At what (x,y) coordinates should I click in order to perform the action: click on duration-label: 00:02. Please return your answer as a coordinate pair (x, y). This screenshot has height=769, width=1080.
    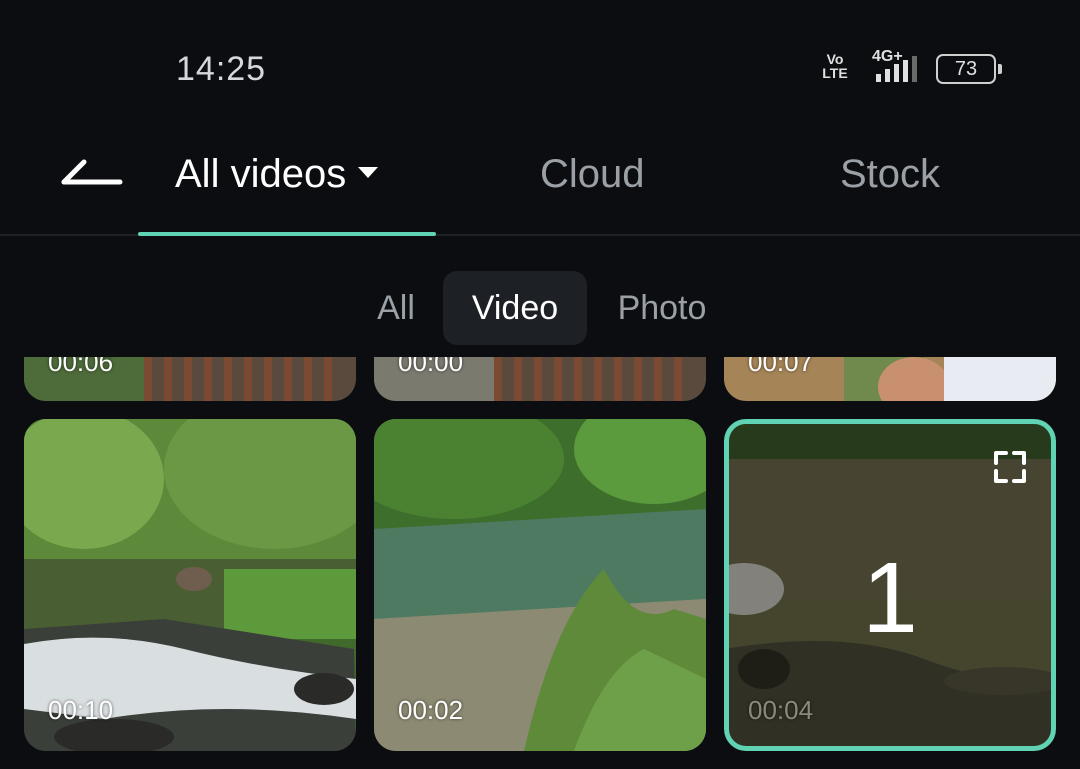
    Looking at the image, I should click on (431, 710).